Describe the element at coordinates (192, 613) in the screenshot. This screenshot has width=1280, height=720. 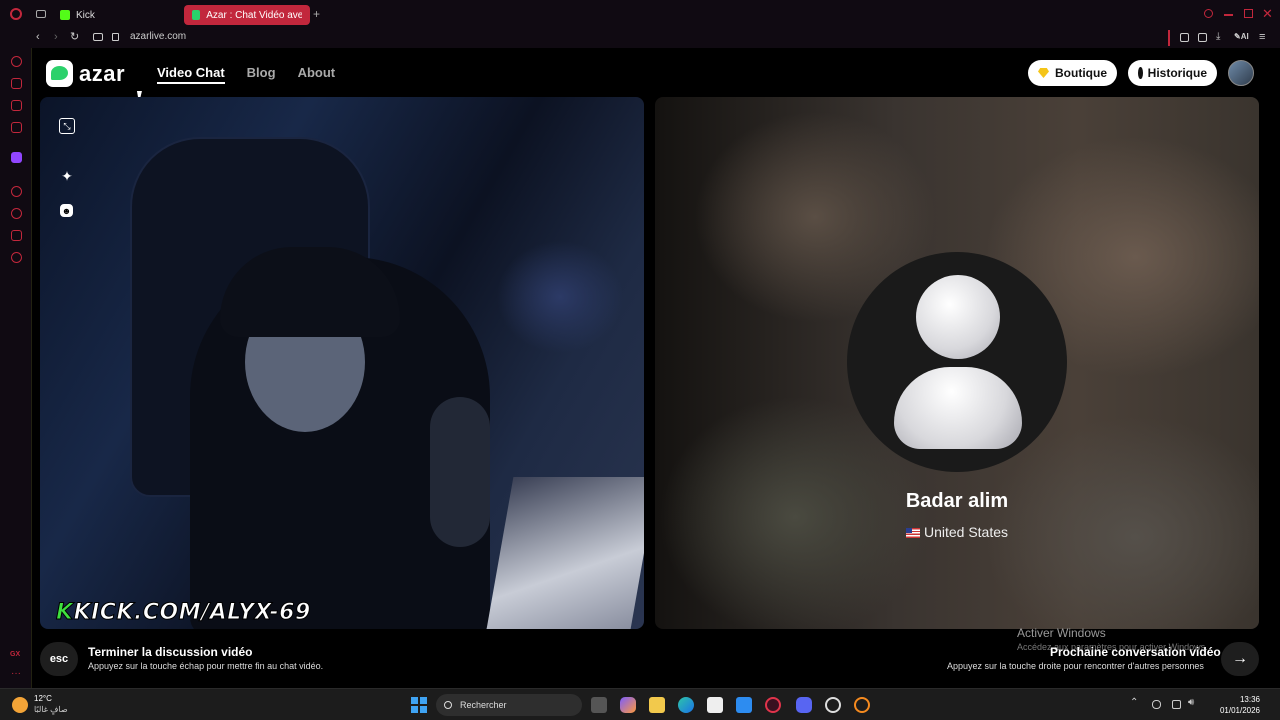
I see `kick-watermark-text: KICK.COM/ALYX-69` at that location.